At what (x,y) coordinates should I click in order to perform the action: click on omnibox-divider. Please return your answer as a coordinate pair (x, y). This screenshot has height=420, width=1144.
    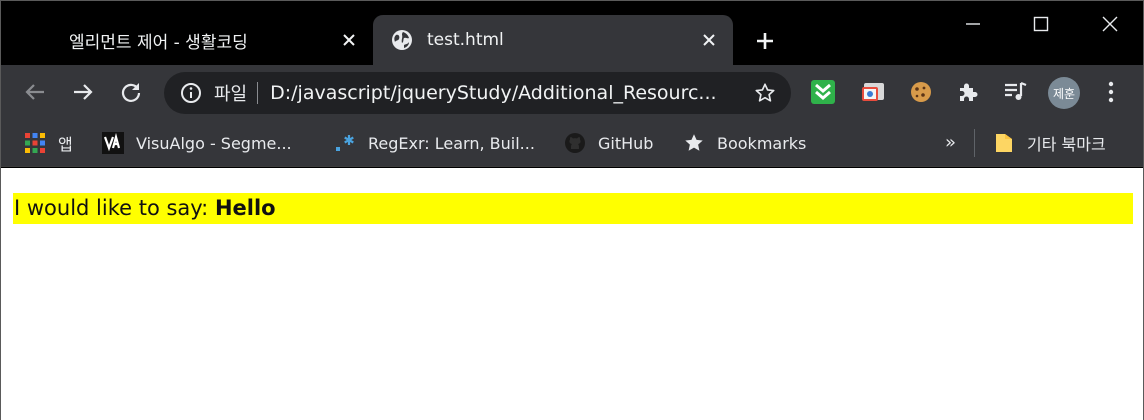
    Looking at the image, I should click on (258, 93).